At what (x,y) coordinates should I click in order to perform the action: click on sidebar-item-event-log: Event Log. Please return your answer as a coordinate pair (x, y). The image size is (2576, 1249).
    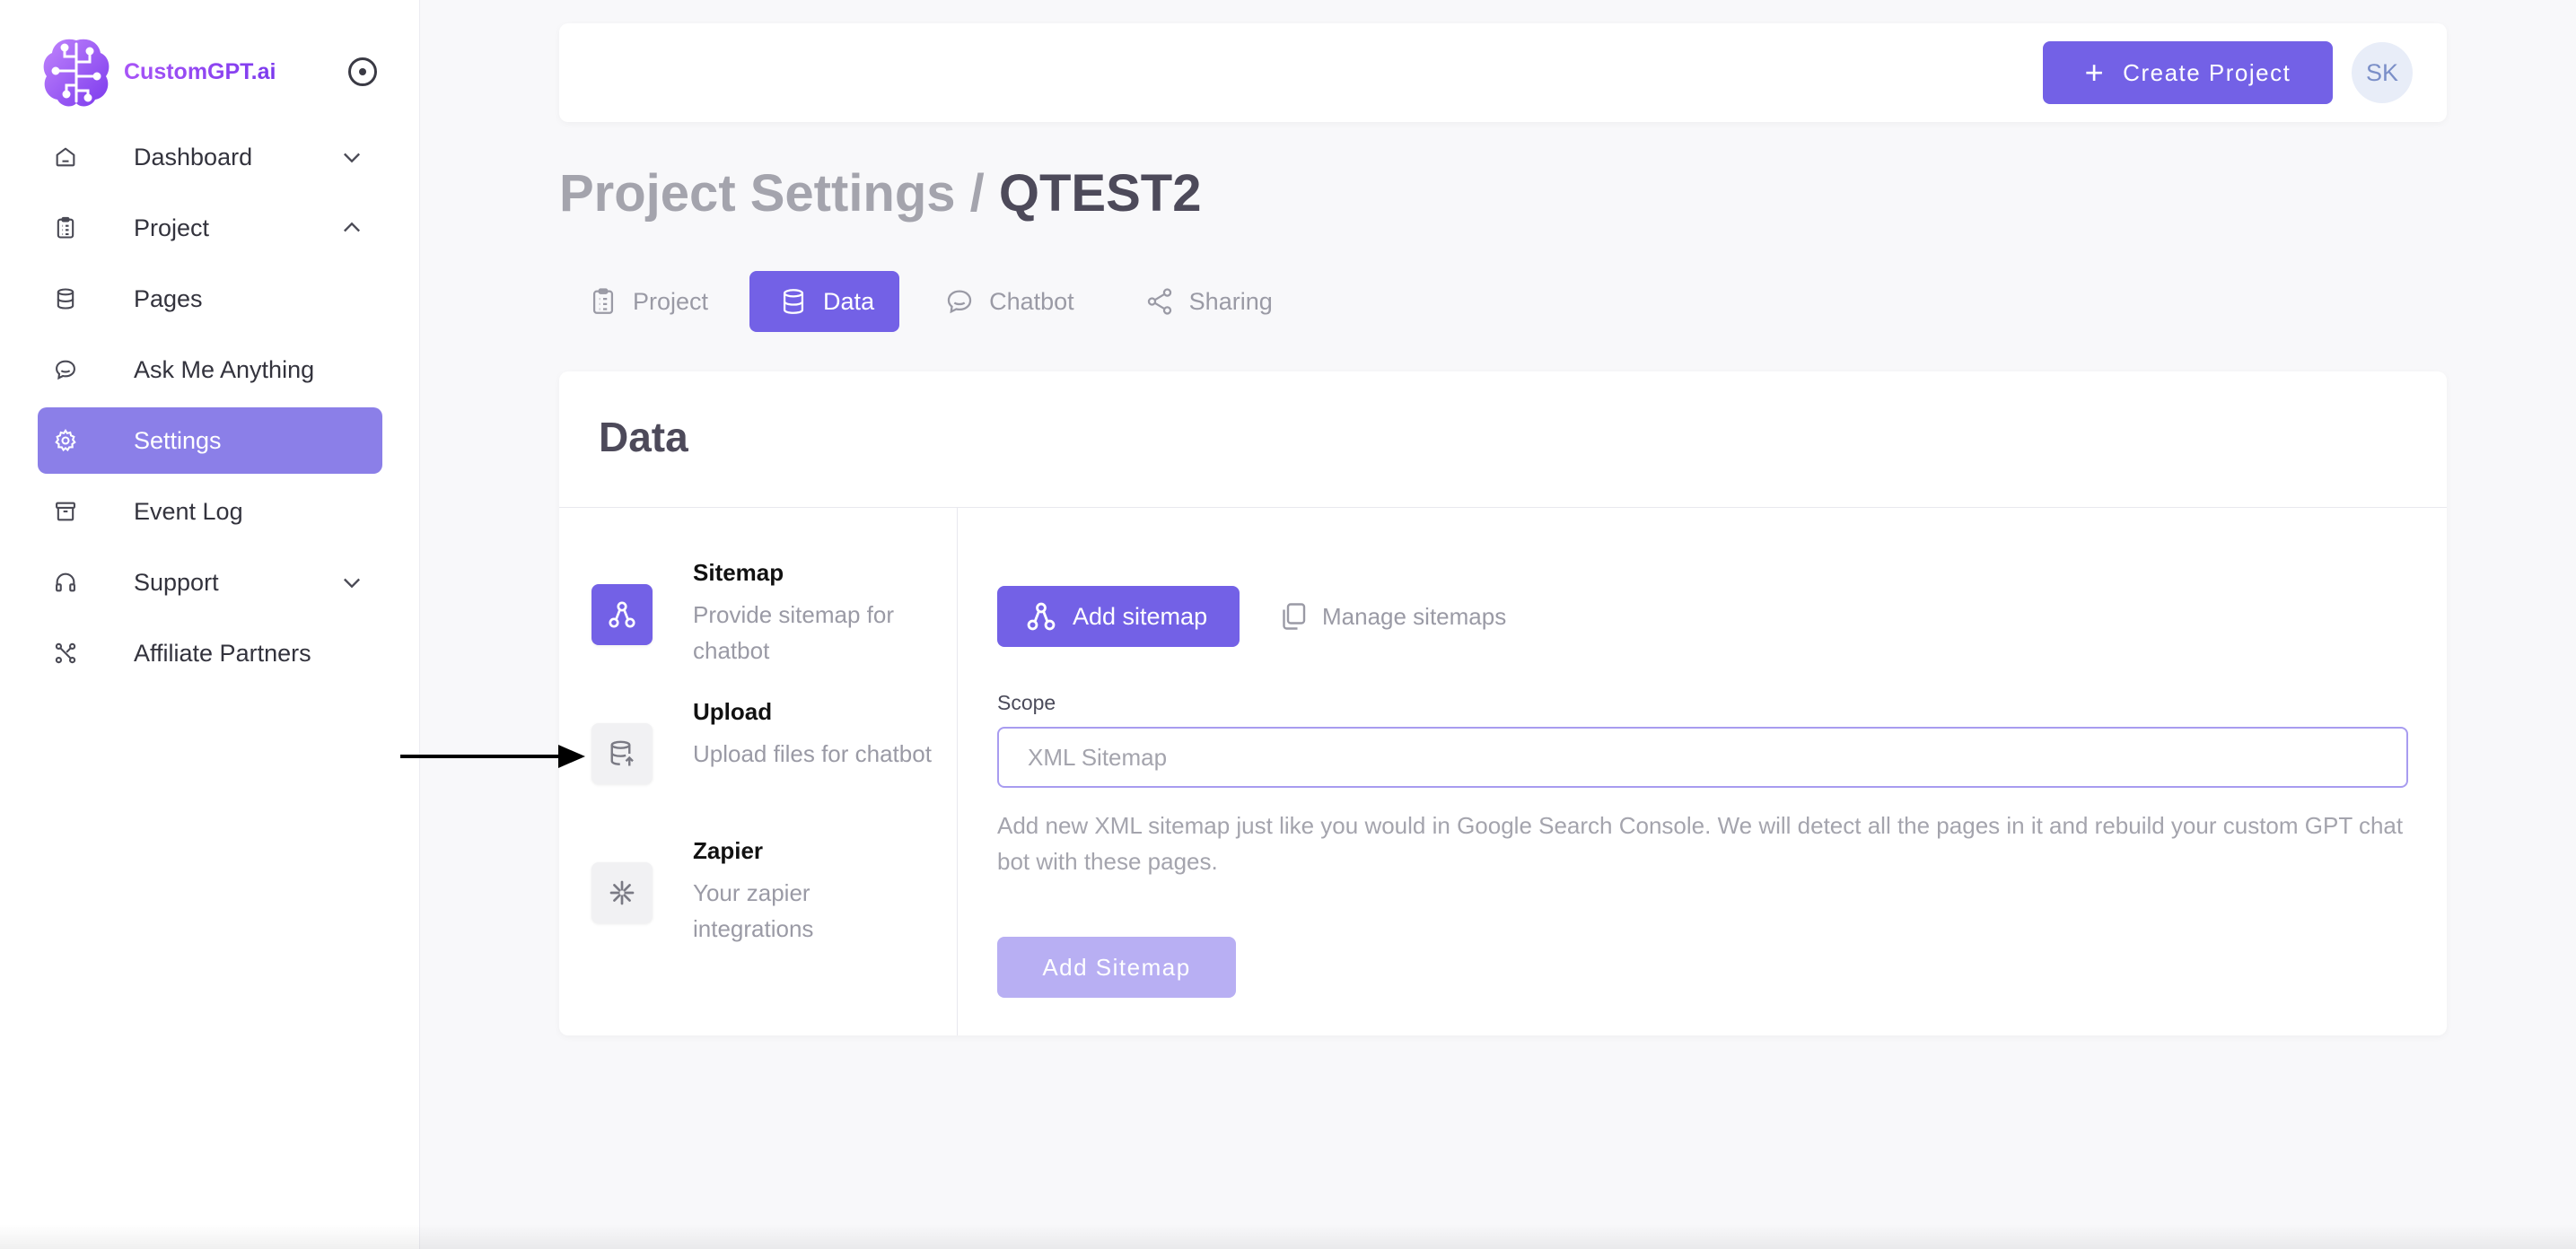
    Looking at the image, I should click on (210, 512).